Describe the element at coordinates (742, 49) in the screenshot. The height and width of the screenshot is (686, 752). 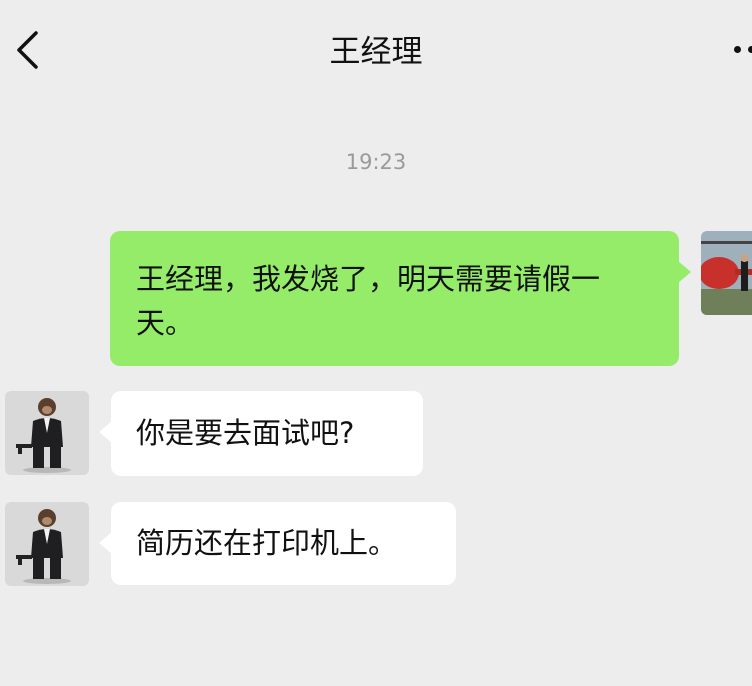
I see `more-dots-icon` at that location.